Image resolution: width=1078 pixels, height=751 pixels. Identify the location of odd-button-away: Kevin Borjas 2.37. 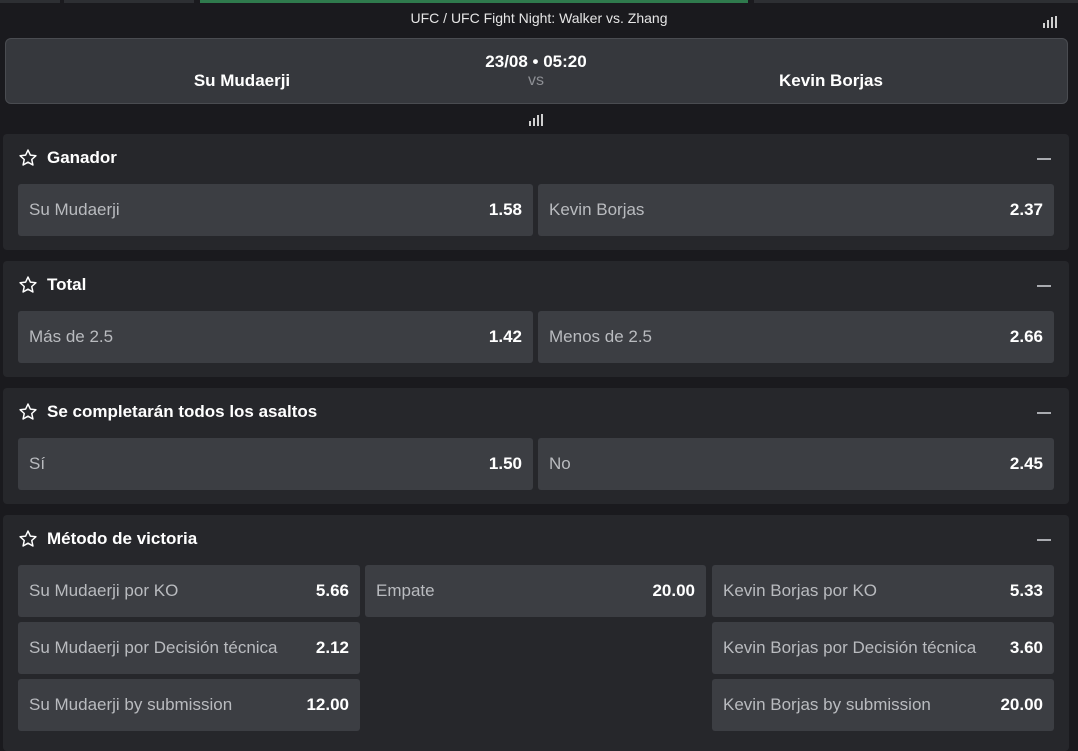
(796, 210).